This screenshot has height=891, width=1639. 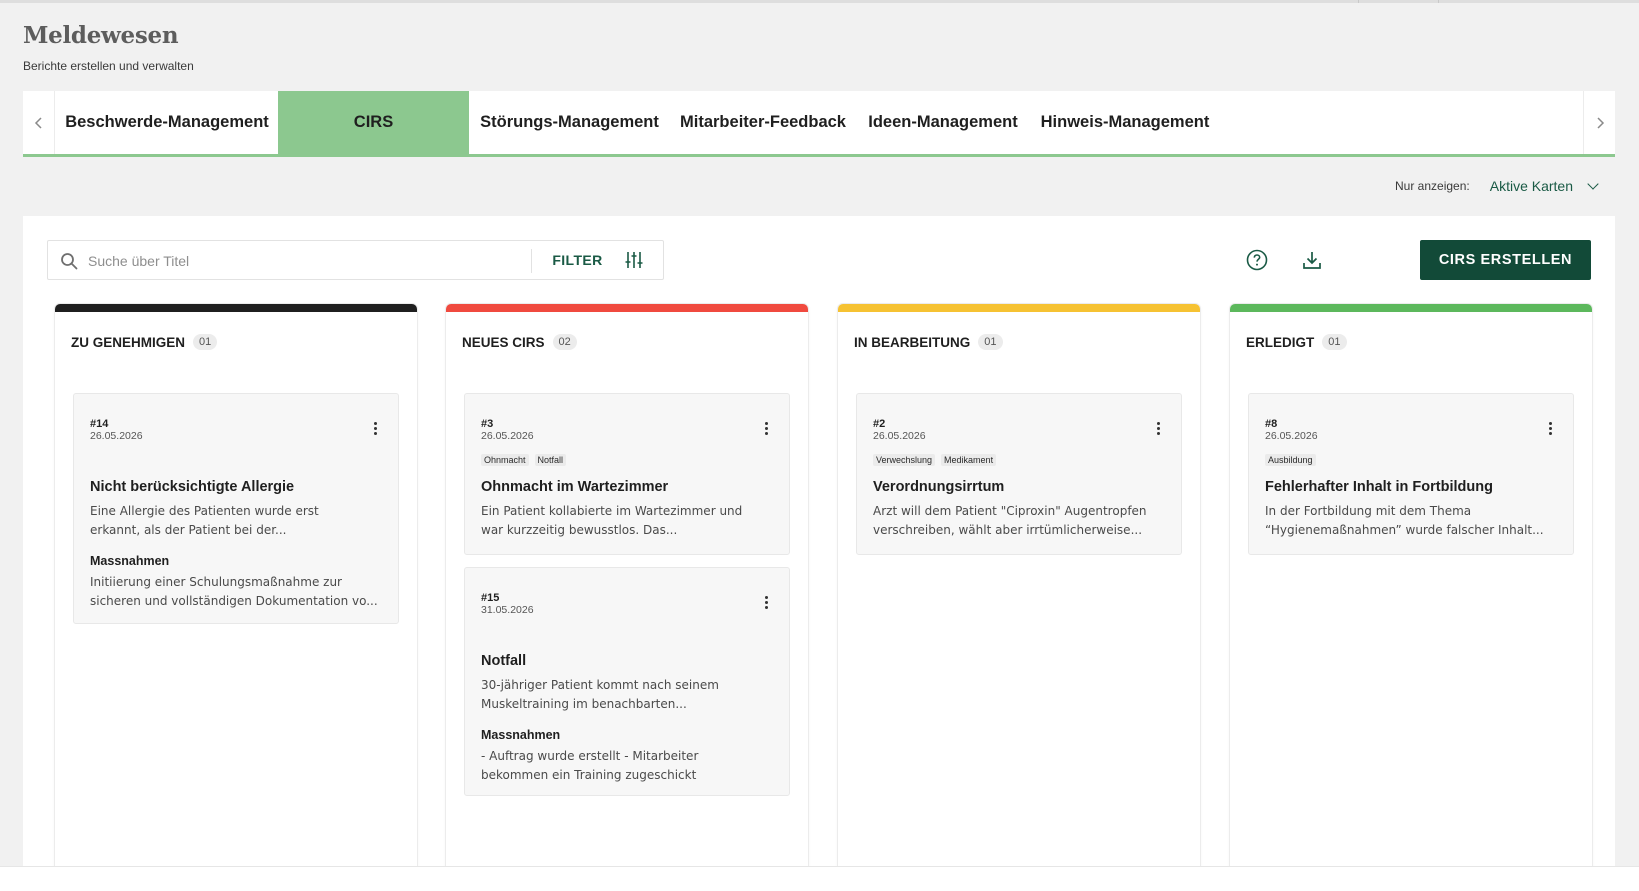 I want to click on tabs-scroll-right-button, so click(x=1599, y=122).